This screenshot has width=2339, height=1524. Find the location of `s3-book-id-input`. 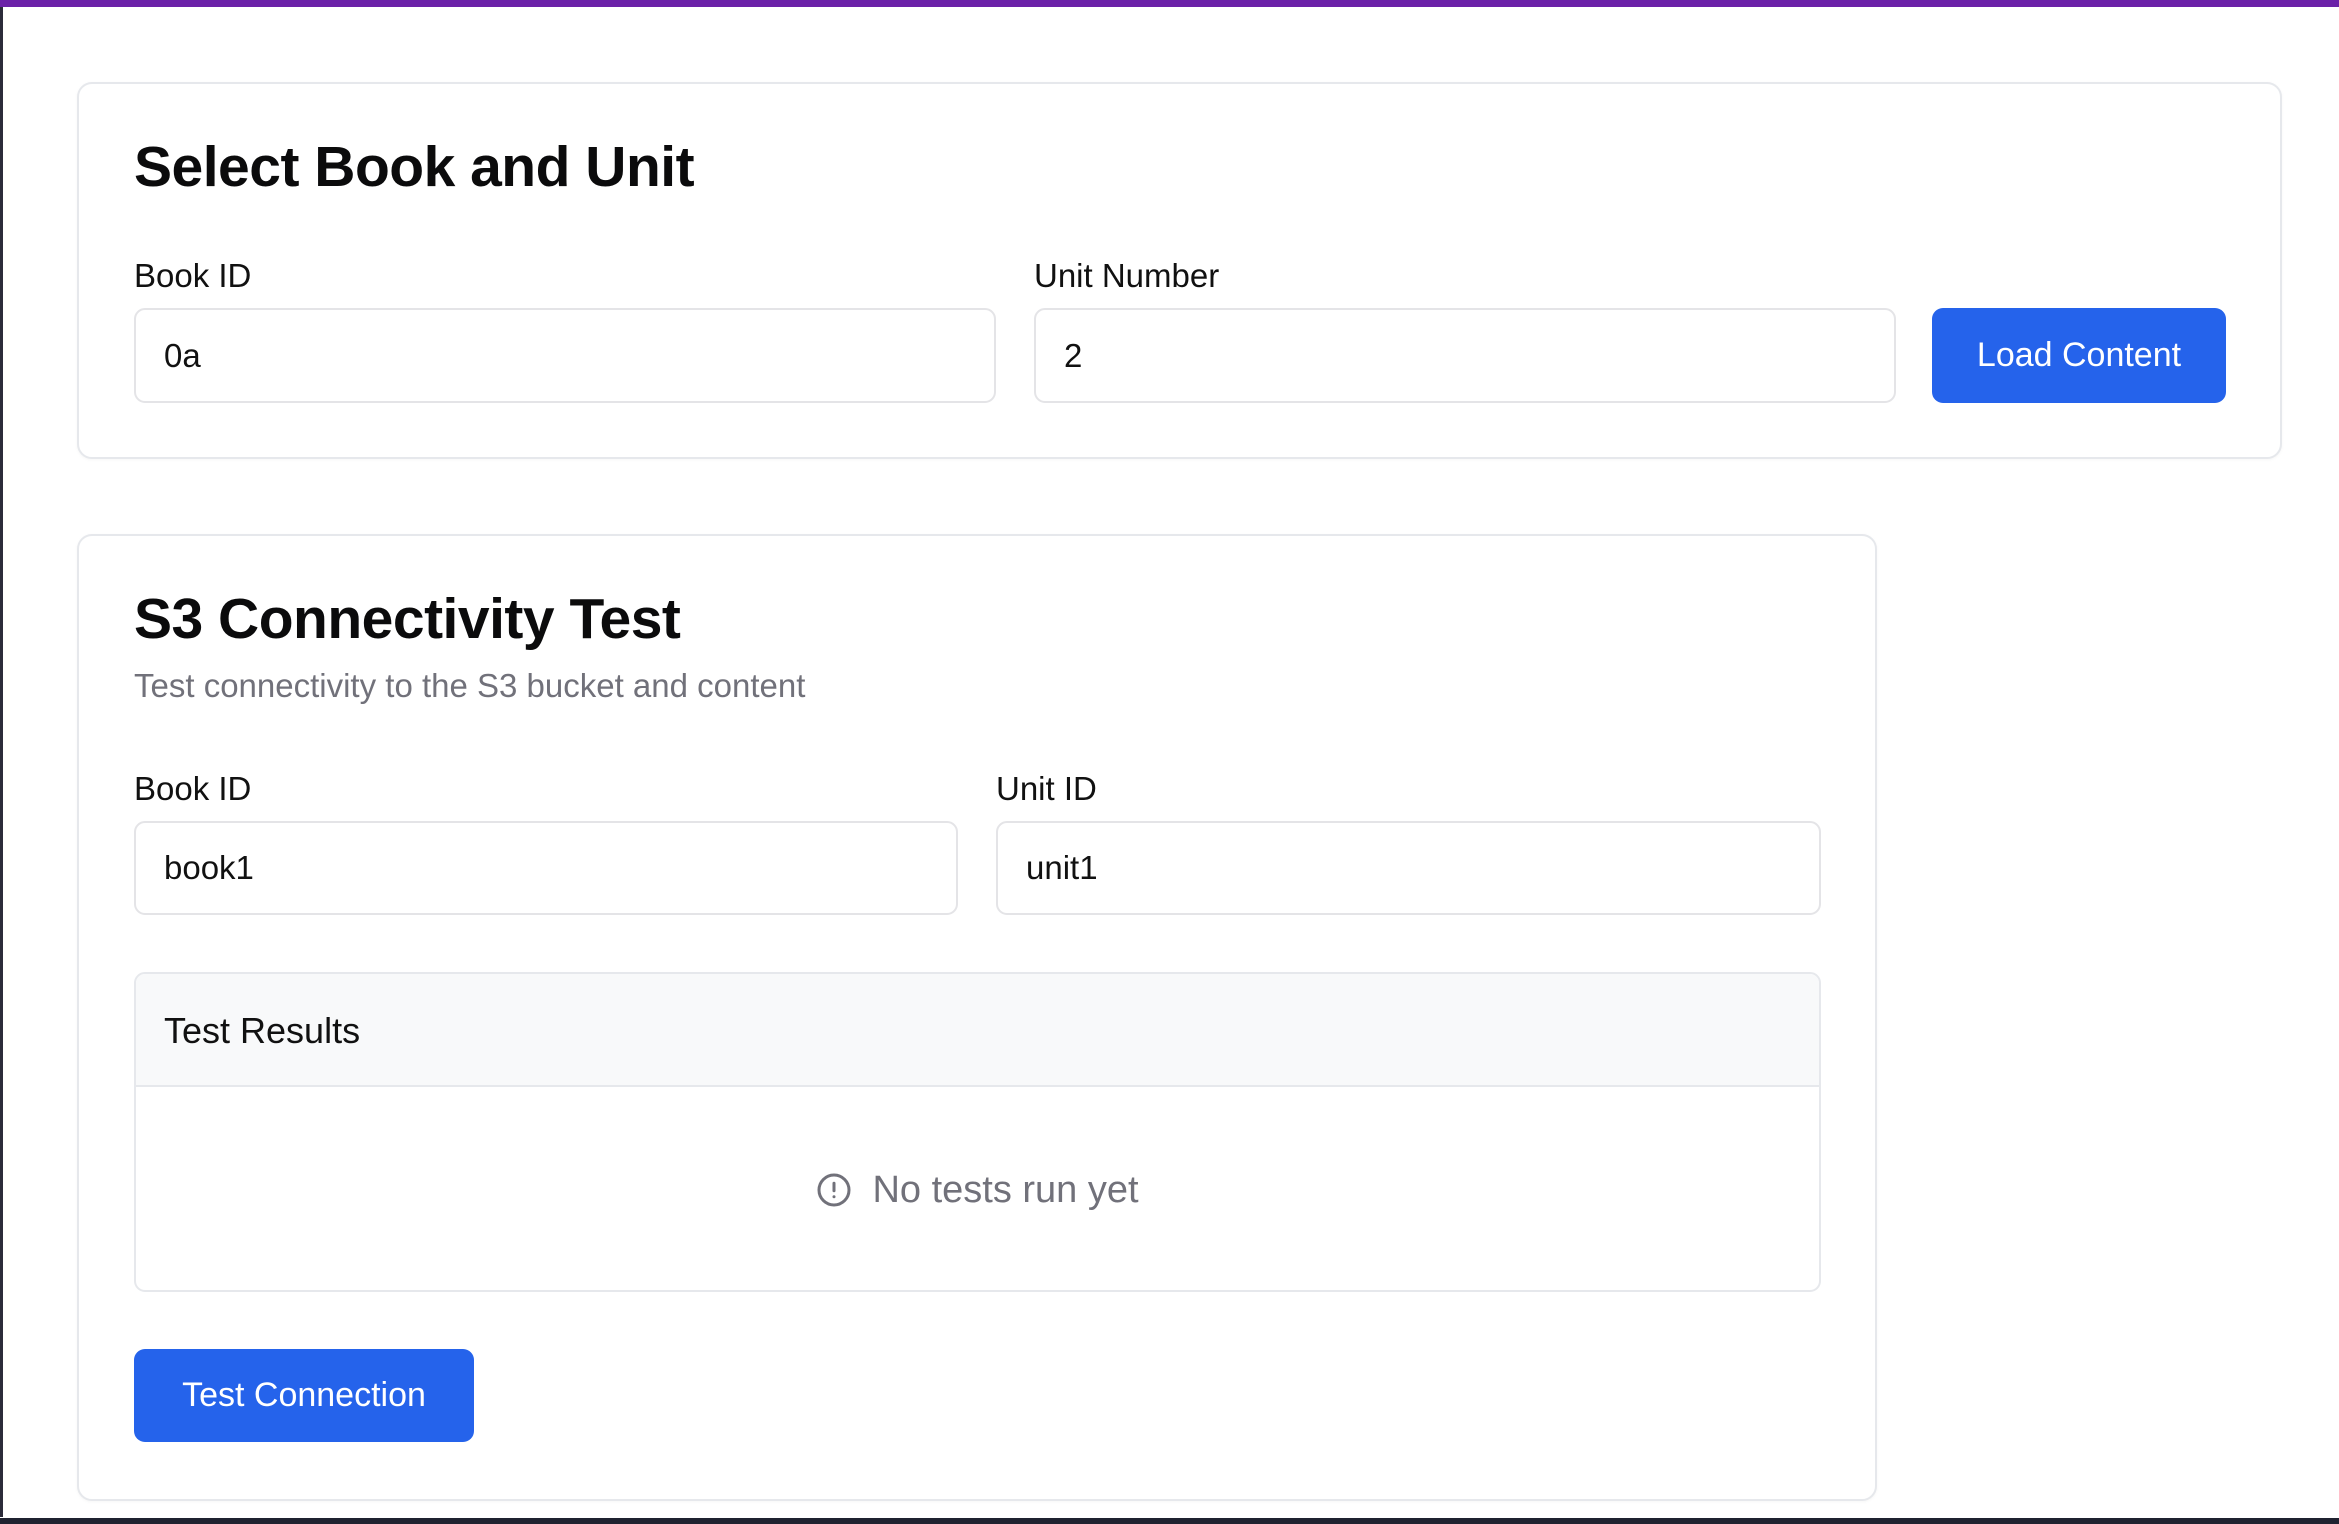

s3-book-id-input is located at coordinates (546, 868).